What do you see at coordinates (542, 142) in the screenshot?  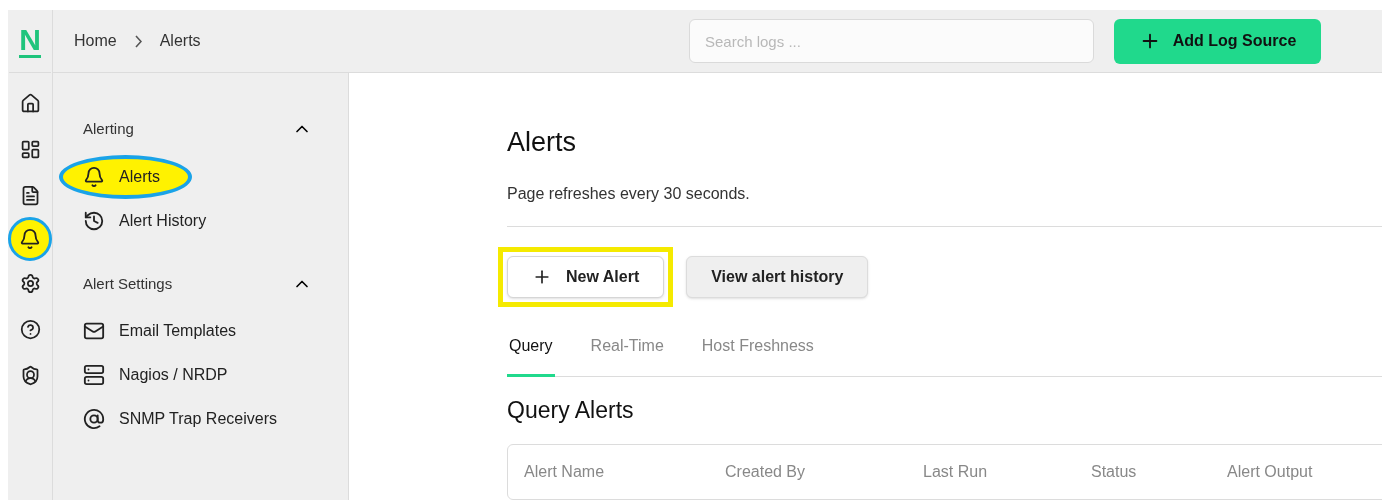 I see `page-title: Alerts` at bounding box center [542, 142].